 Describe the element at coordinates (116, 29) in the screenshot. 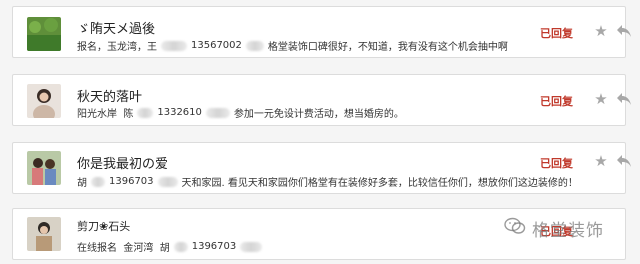

I see `sender-name: ゞ陏天メ過後` at that location.